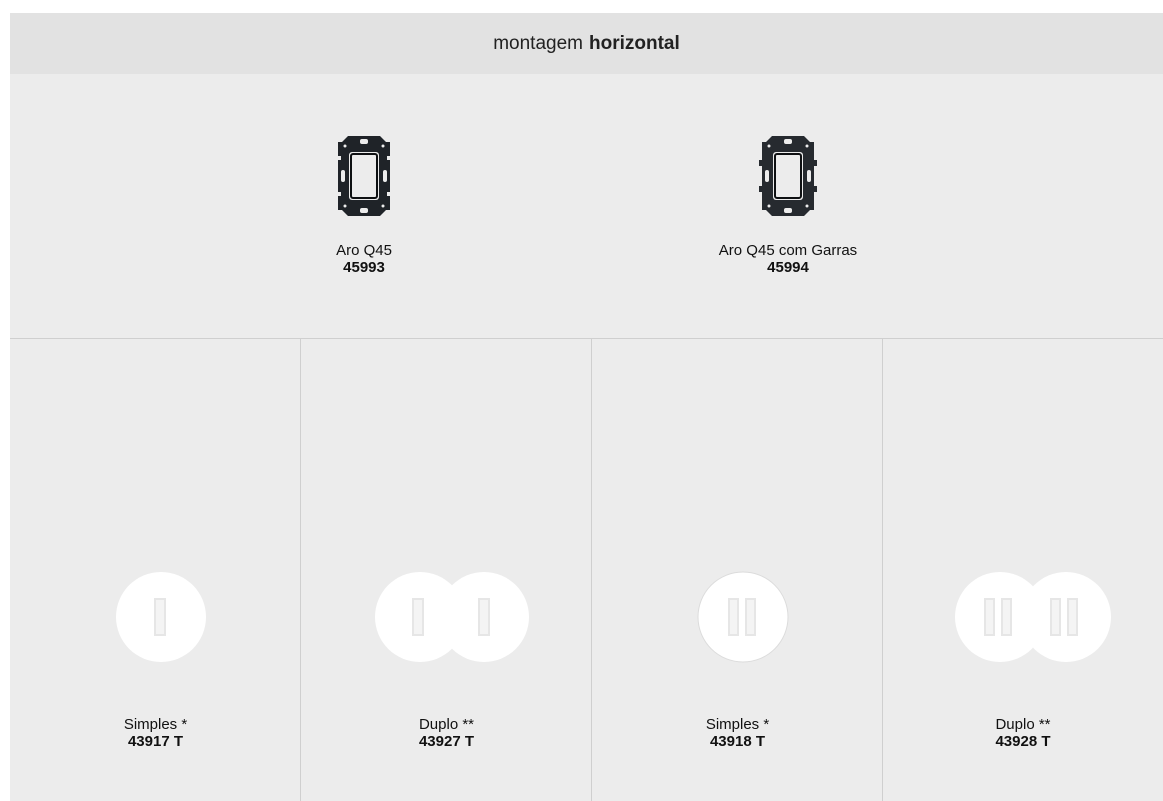 The height and width of the screenshot is (801, 1163). What do you see at coordinates (538, 43) in the screenshot?
I see `header-title-prefix: montagem` at bounding box center [538, 43].